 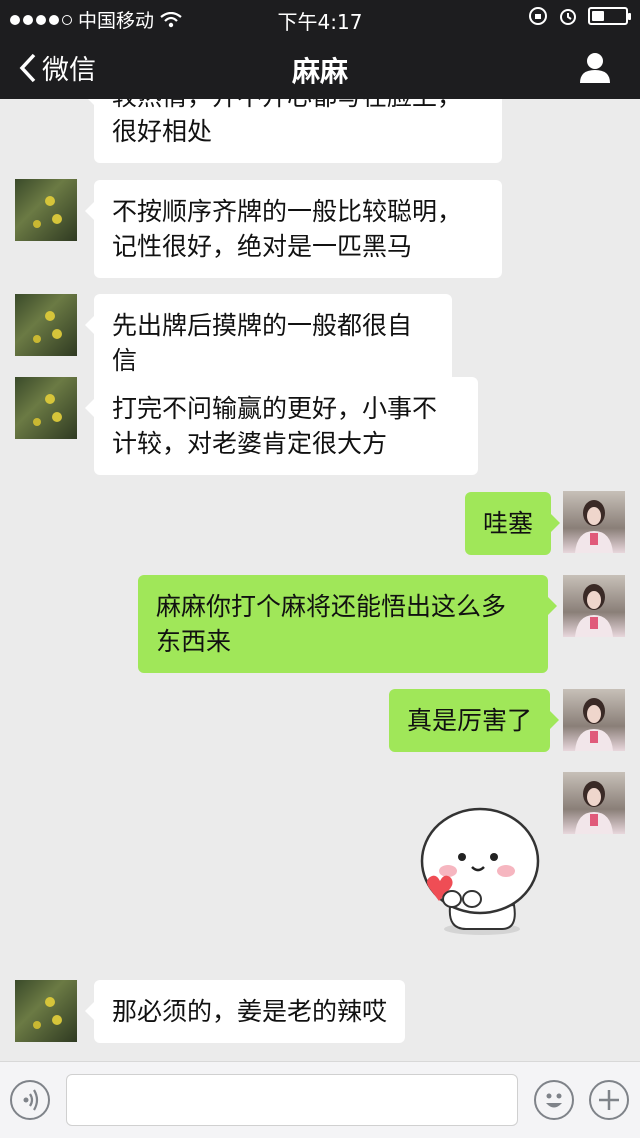 I want to click on chat-title: 麻麻, so click(x=319, y=71).